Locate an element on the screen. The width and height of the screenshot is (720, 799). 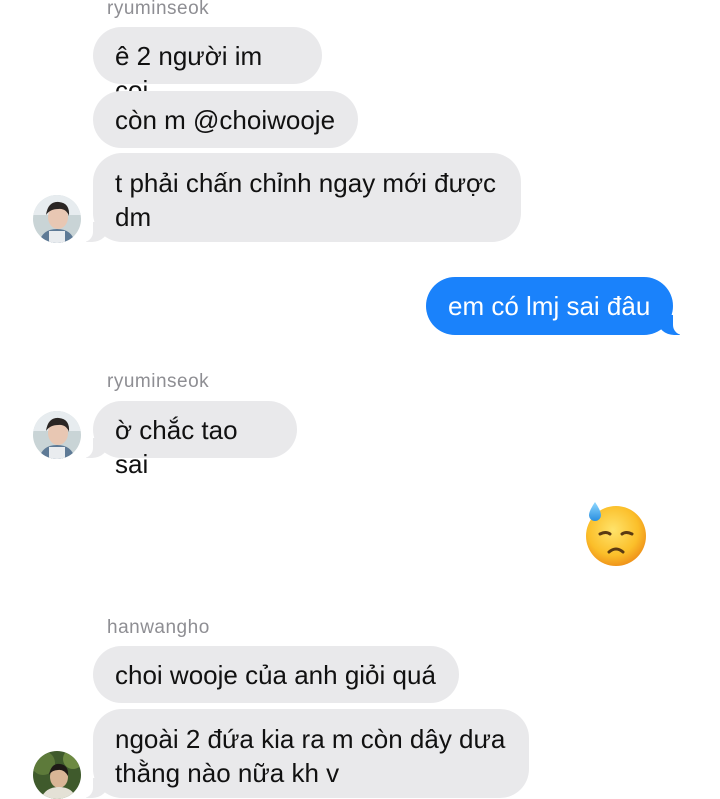
message-text: còn m @choiwooje is located at coordinates (225, 120).